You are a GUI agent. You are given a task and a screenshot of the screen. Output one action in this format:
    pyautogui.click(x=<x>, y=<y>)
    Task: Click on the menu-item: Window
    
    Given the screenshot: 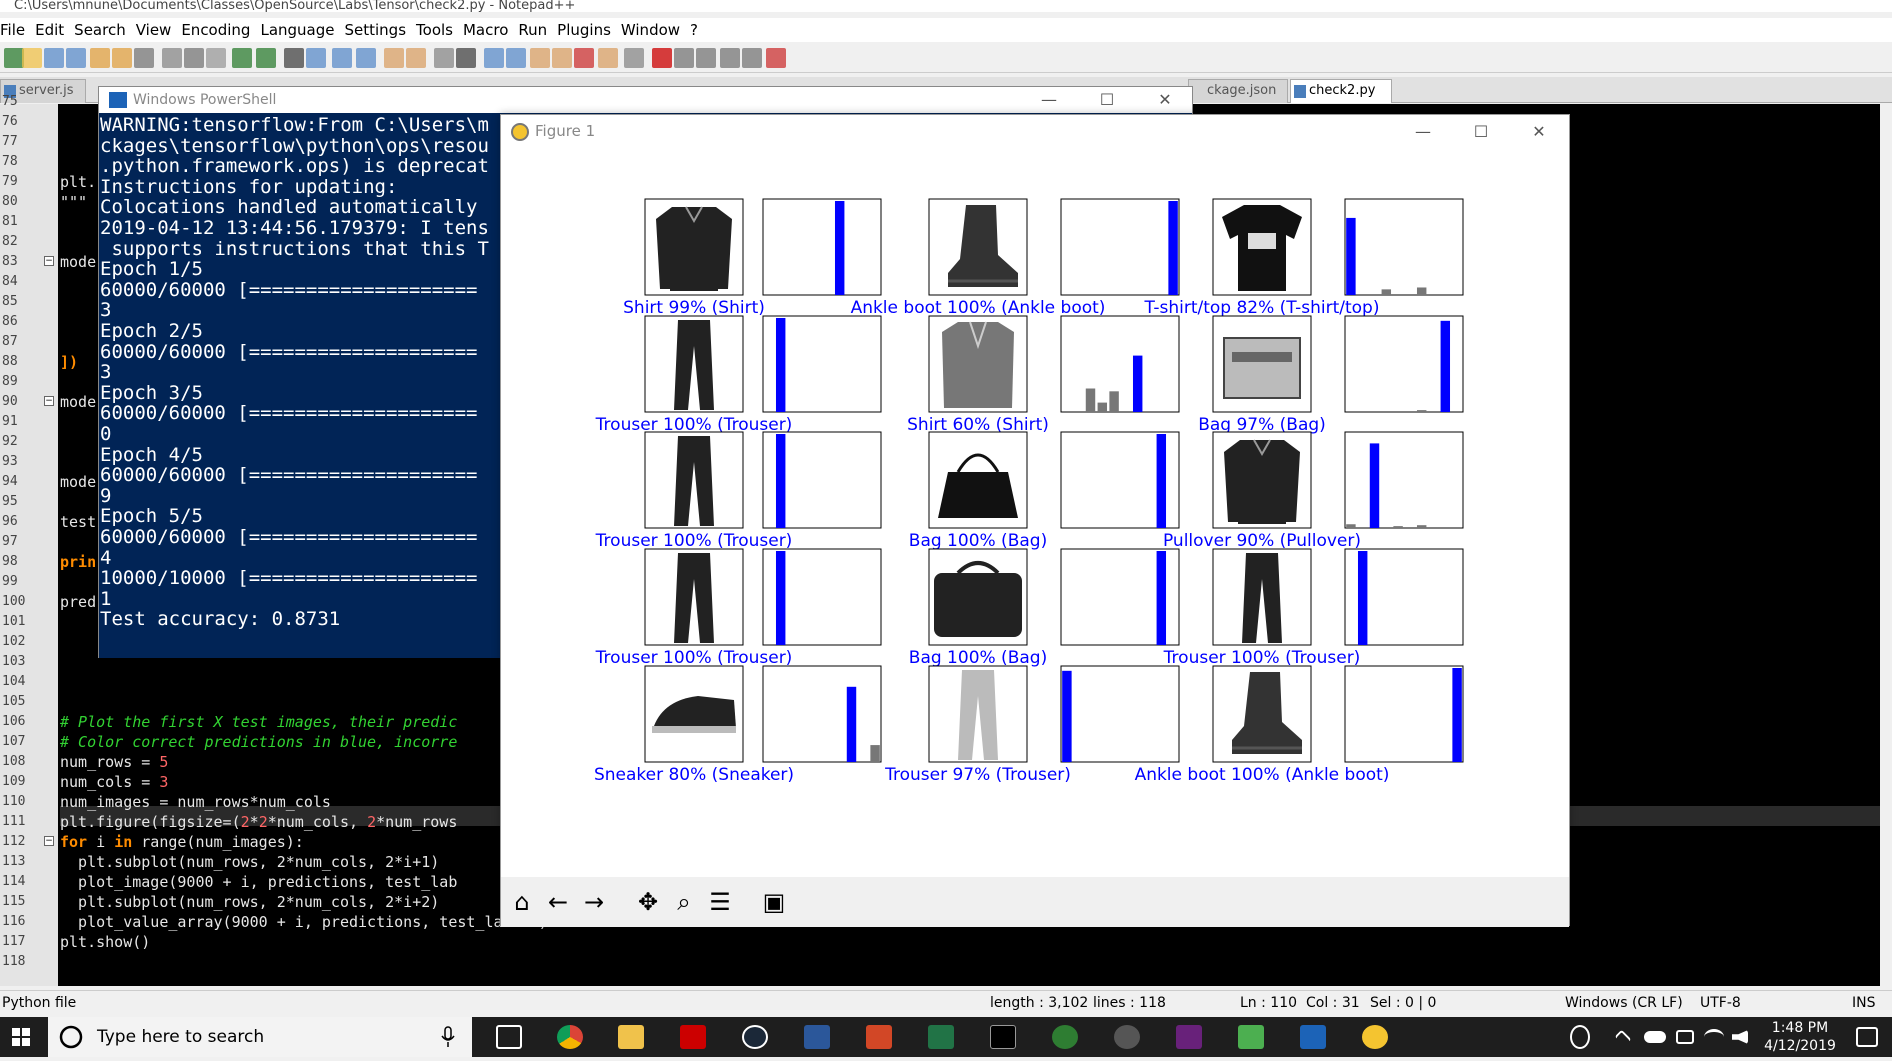 What is the action you would take?
    pyautogui.click(x=650, y=30)
    